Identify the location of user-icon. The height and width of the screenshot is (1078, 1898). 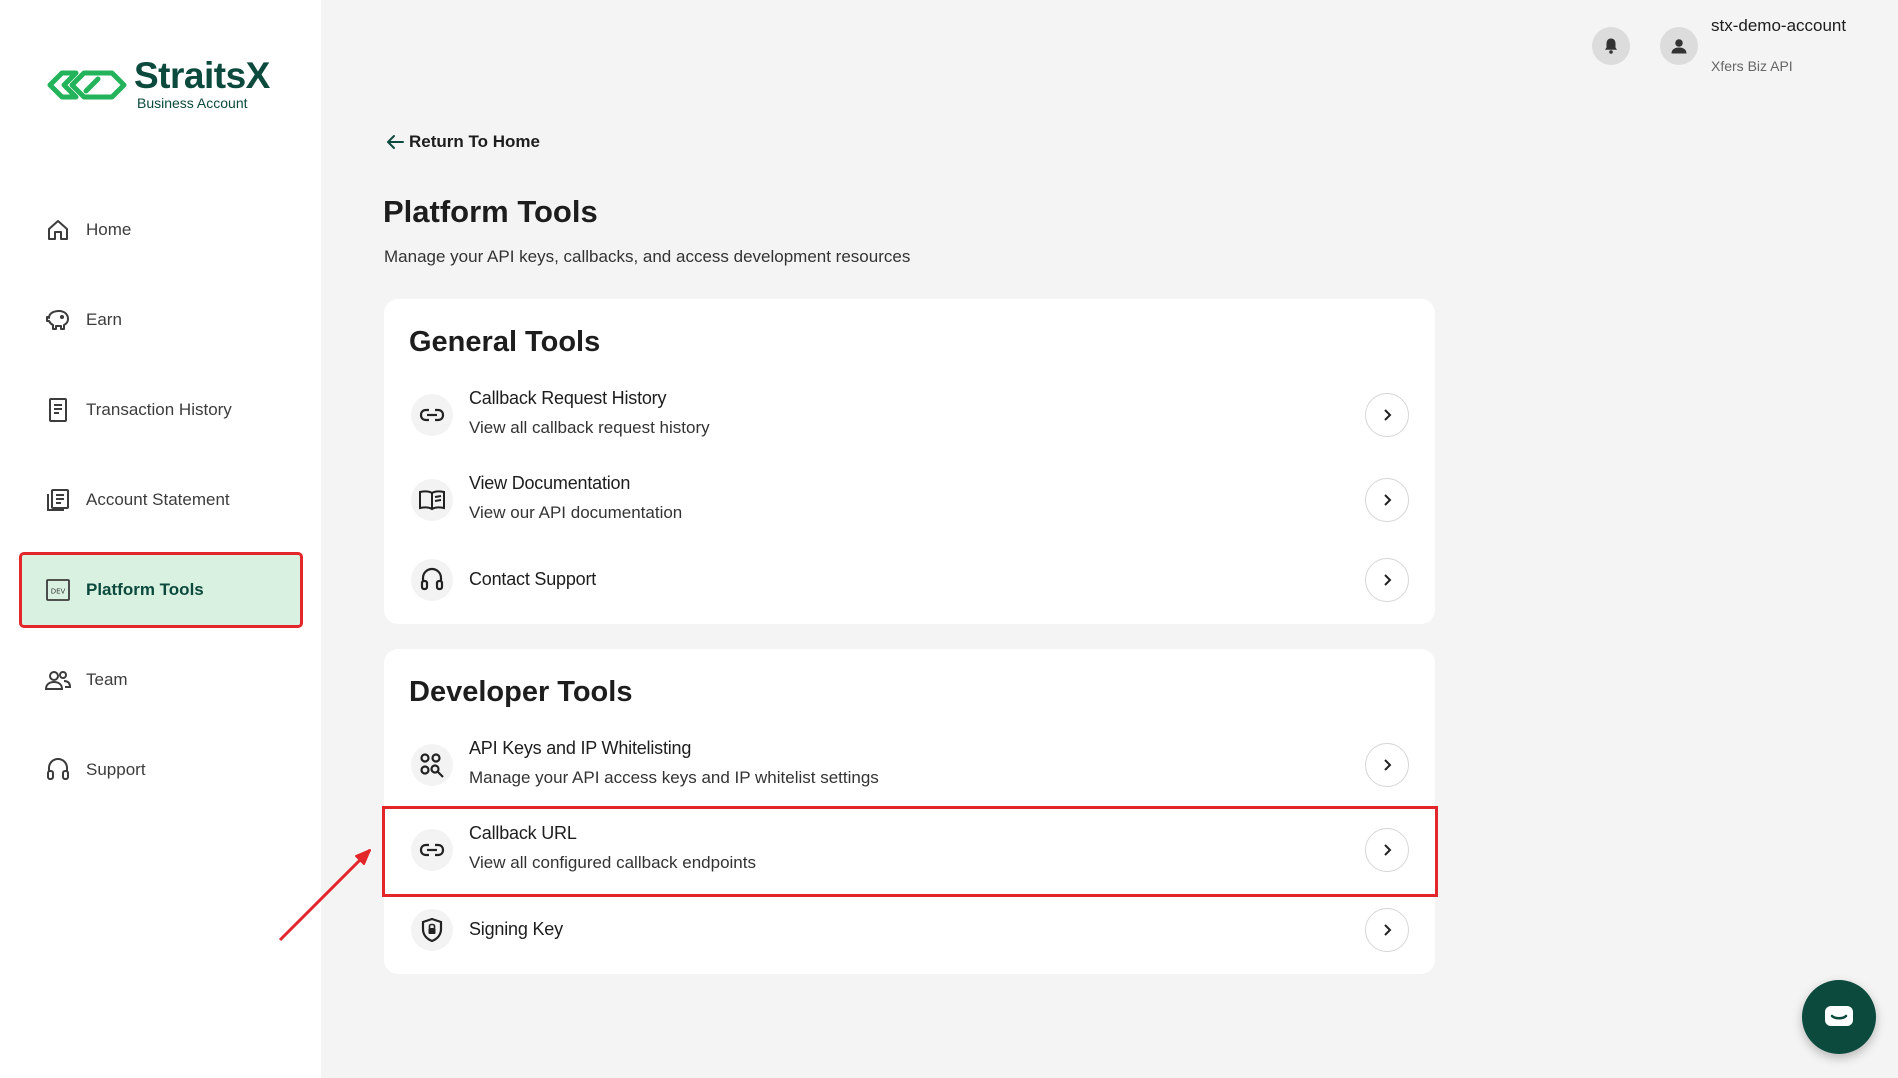
(1679, 46).